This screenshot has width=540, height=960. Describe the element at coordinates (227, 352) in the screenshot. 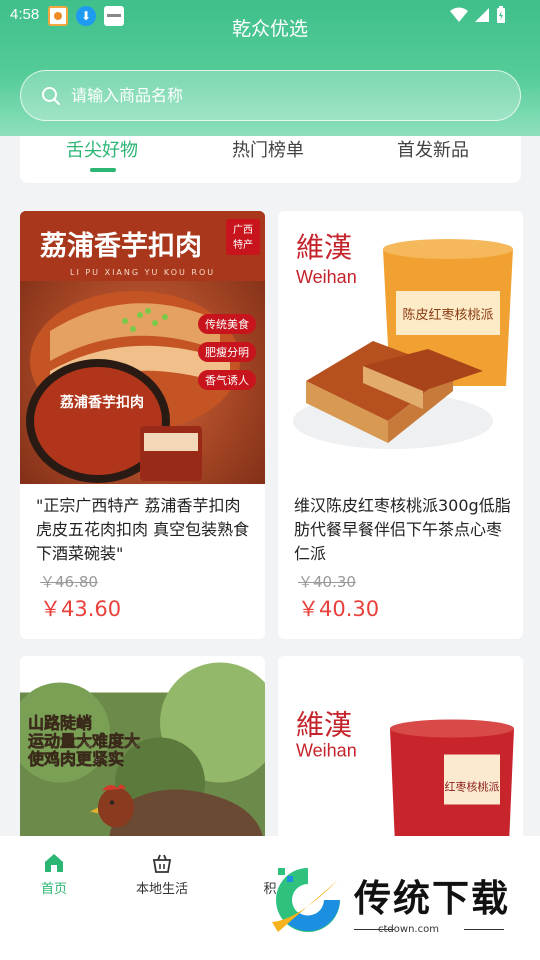

I see `svg-text: 肥瘦分明` at that location.